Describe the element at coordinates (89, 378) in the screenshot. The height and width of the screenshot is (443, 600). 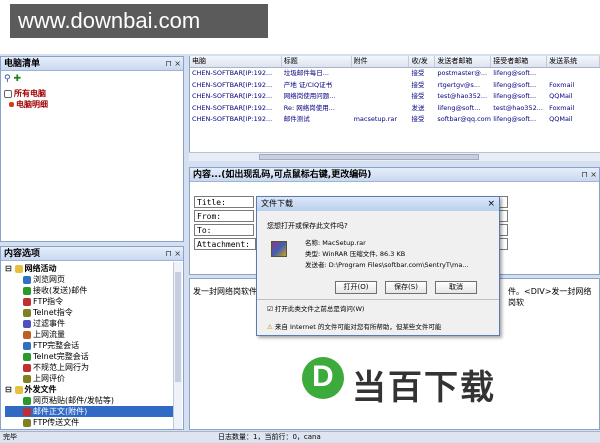
I see `options-item: 上网评价` at that location.